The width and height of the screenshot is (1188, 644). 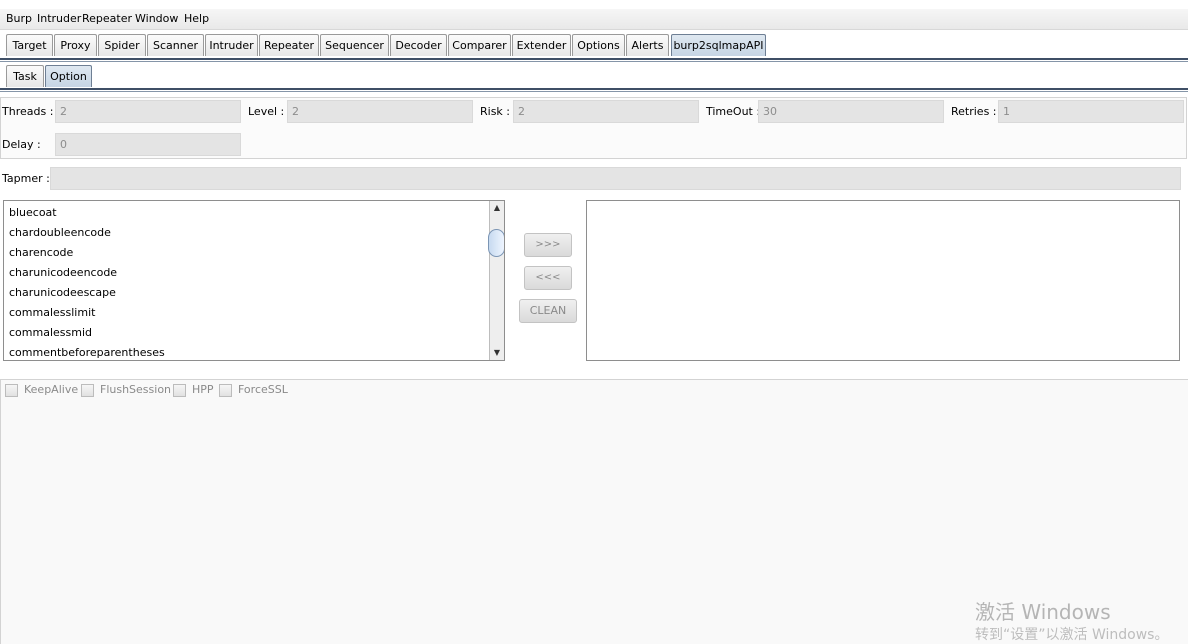 What do you see at coordinates (107, 19) in the screenshot?
I see `menu-repeater: Repeater` at bounding box center [107, 19].